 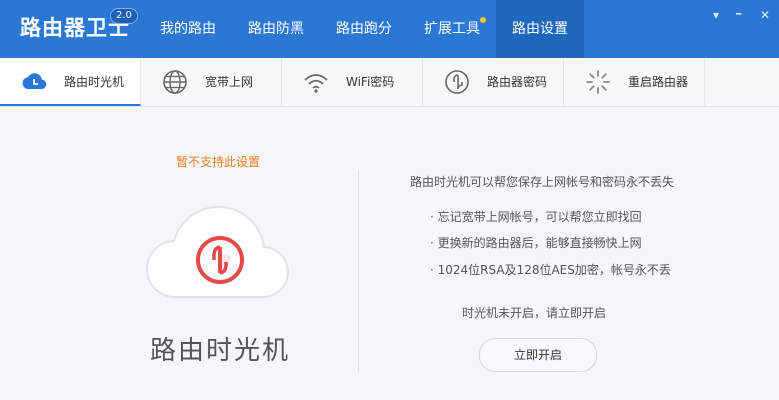 I want to click on globe-icon, so click(x=175, y=82).